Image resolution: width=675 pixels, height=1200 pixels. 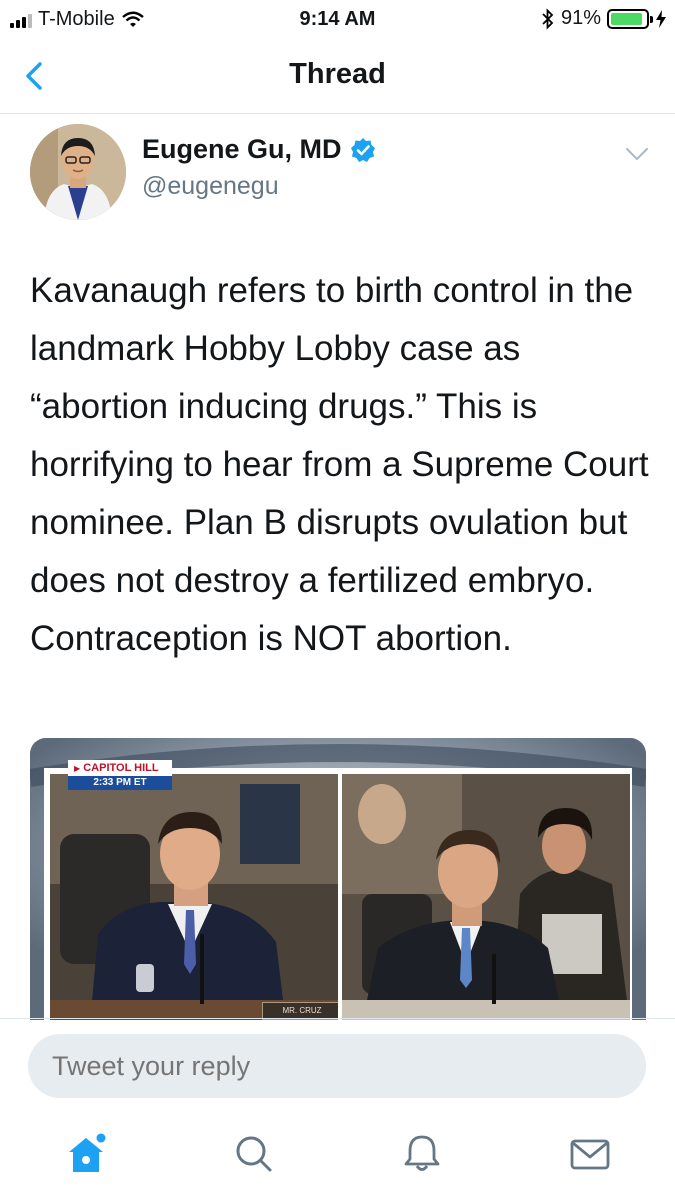 I want to click on status-right: 91%, so click(x=604, y=18).